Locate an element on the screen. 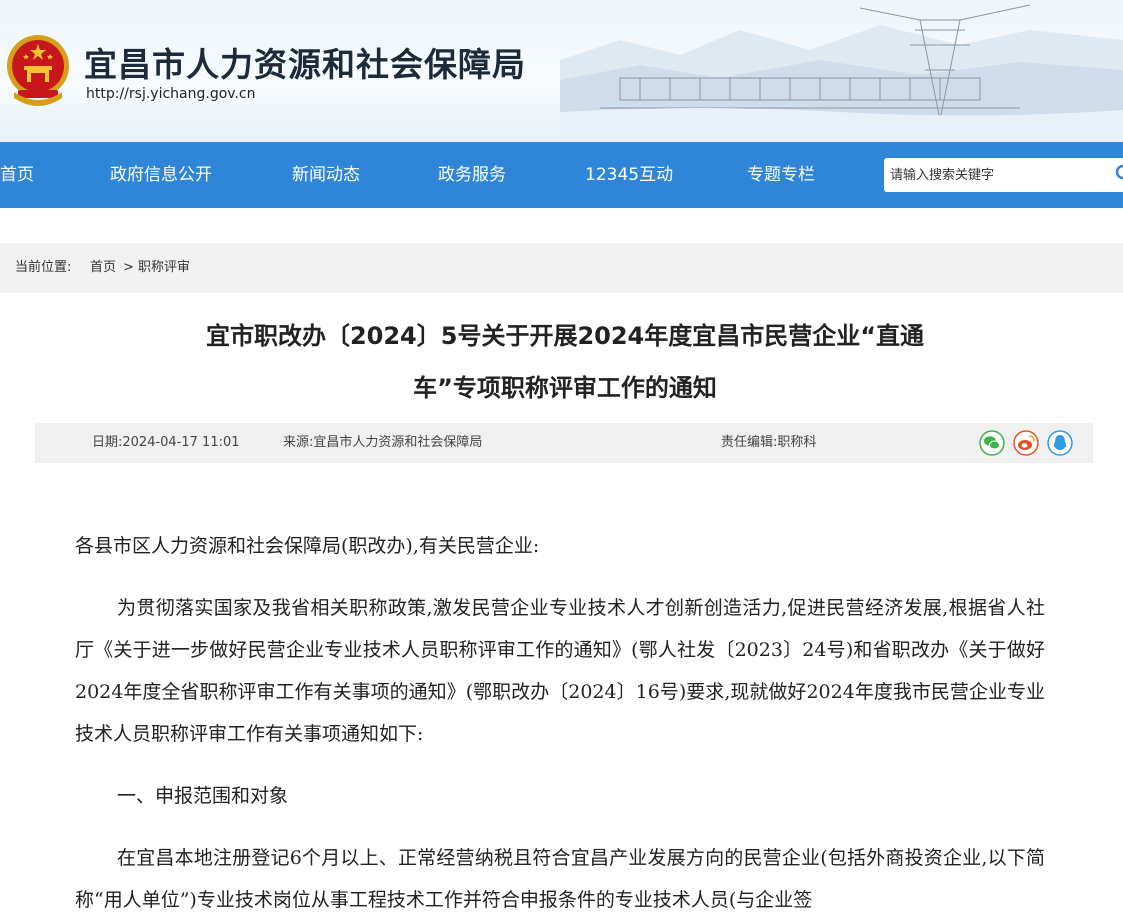  nav-item-home: 首页 is located at coordinates (17, 175).